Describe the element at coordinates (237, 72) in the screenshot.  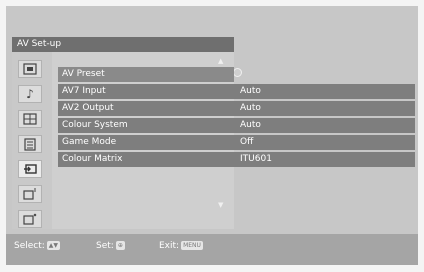
I see `selection-indicator-icon` at that location.